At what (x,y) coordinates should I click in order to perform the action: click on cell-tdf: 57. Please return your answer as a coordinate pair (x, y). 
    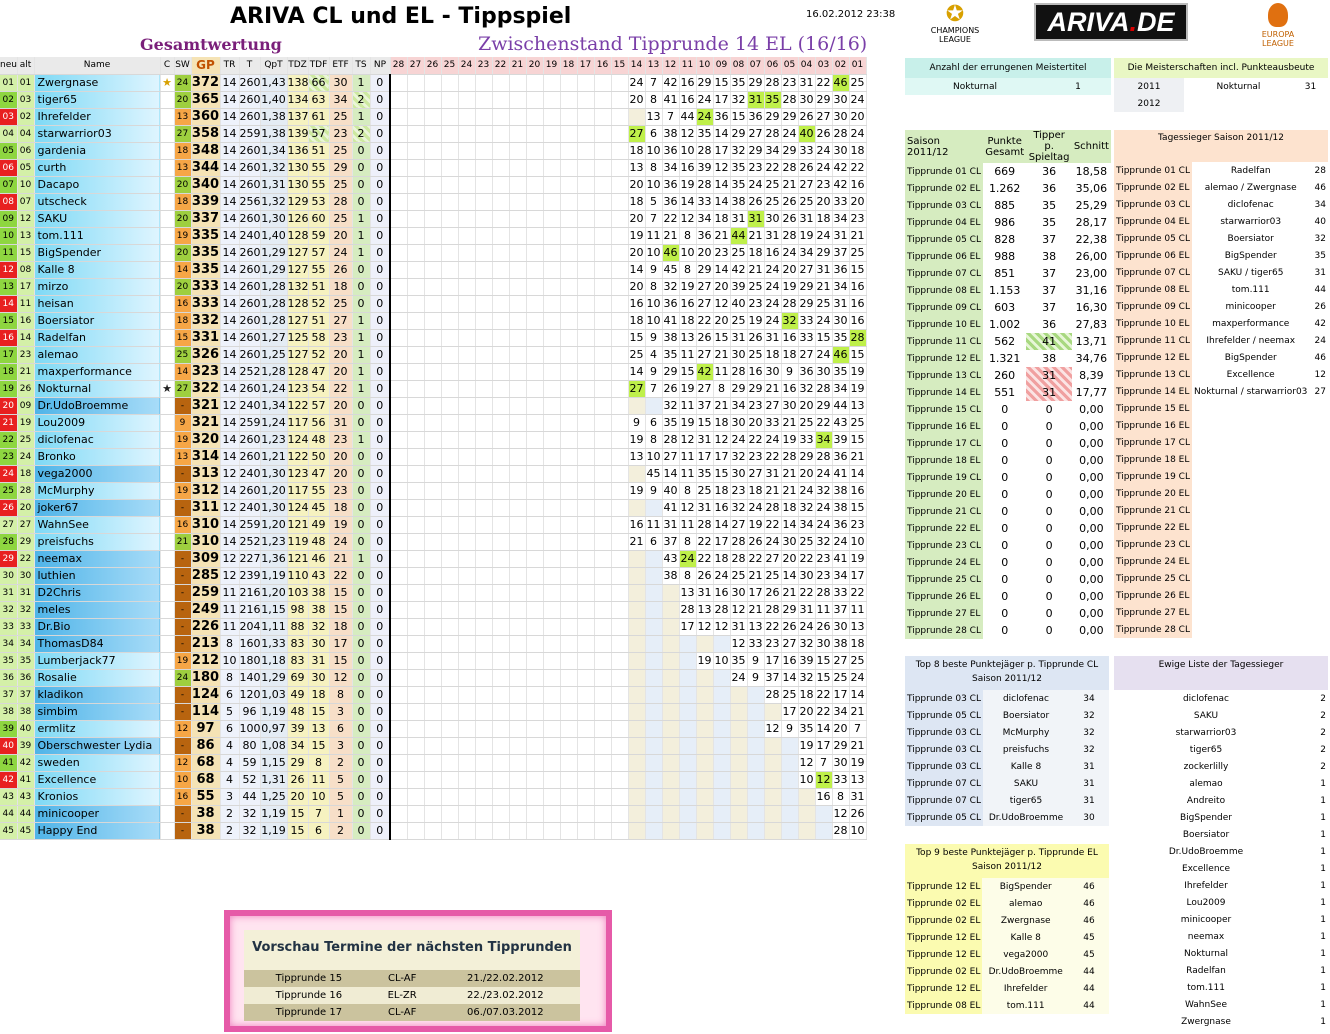
    Looking at the image, I should click on (319, 134).